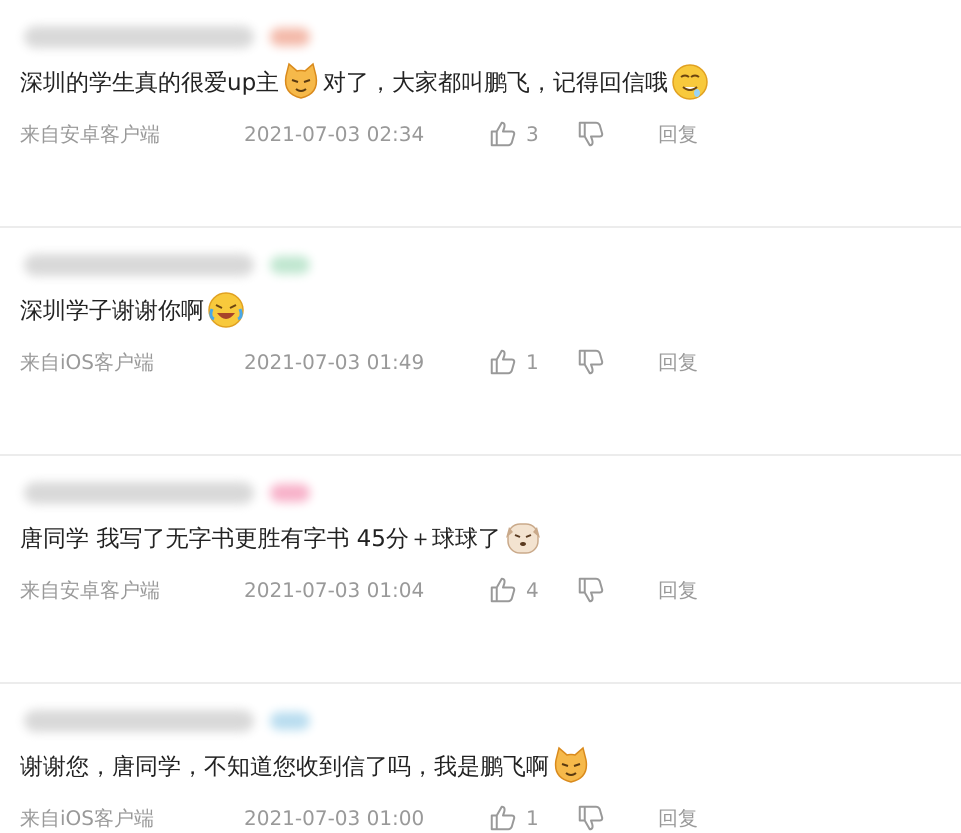  I want to click on comment-text: 谢谢您，唐同学，不知道您收到信了吗，我是鹏飞啊, so click(284, 767).